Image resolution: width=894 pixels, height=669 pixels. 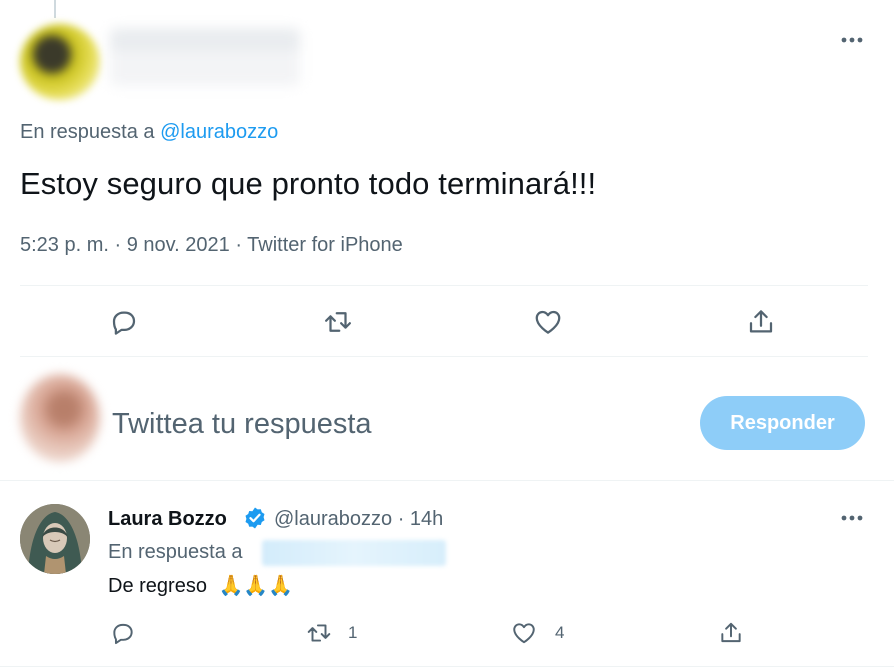 I want to click on reply-to-handle-redacted, so click(x=354, y=553).